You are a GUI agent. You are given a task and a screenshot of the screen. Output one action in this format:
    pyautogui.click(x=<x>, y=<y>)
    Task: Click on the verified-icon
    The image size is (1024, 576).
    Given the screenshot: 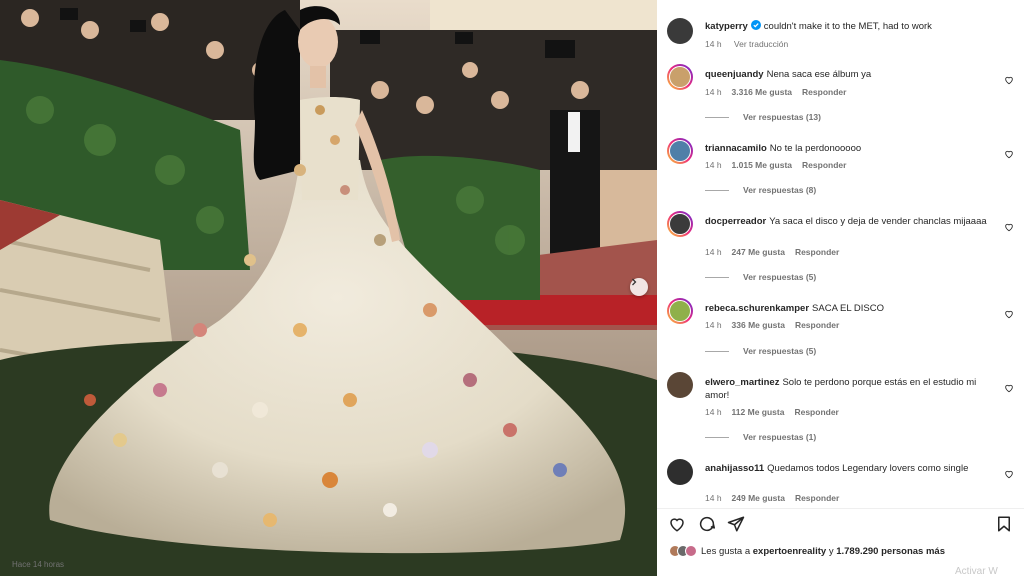 What is the action you would take?
    pyautogui.click(x=755, y=27)
    